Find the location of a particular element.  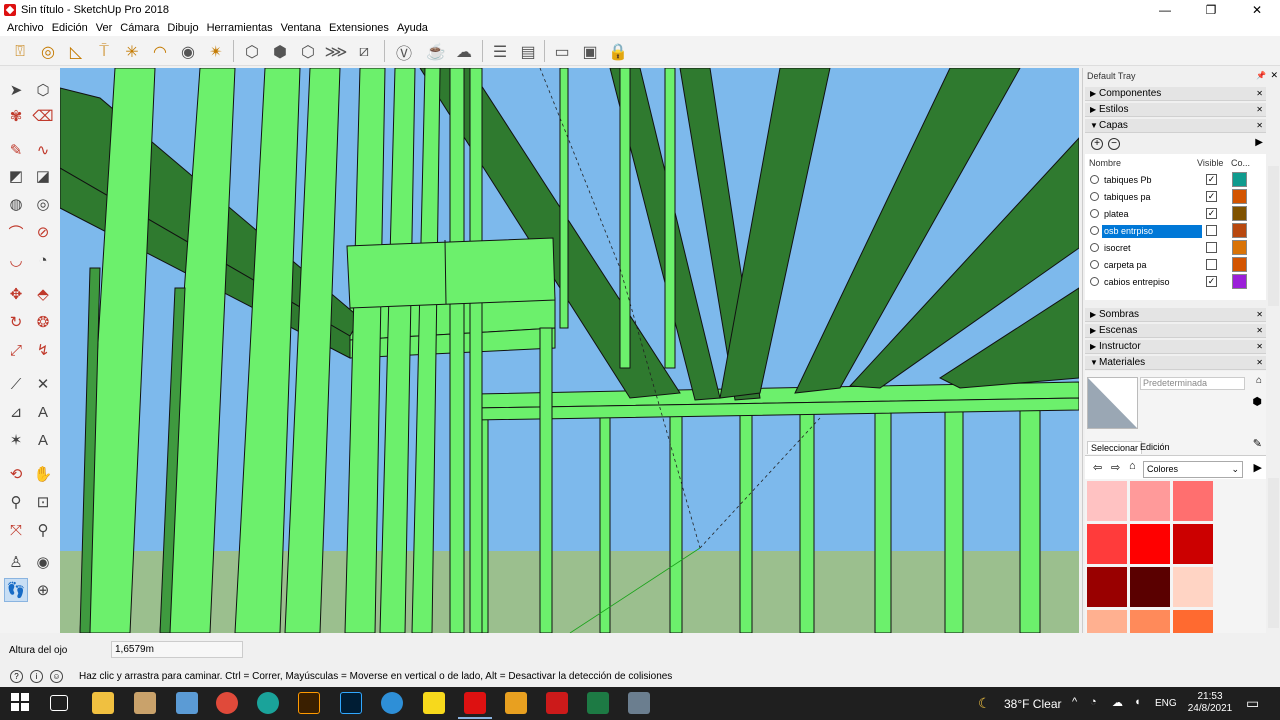

rotated-rect-icon: ◪ is located at coordinates (43, 176).